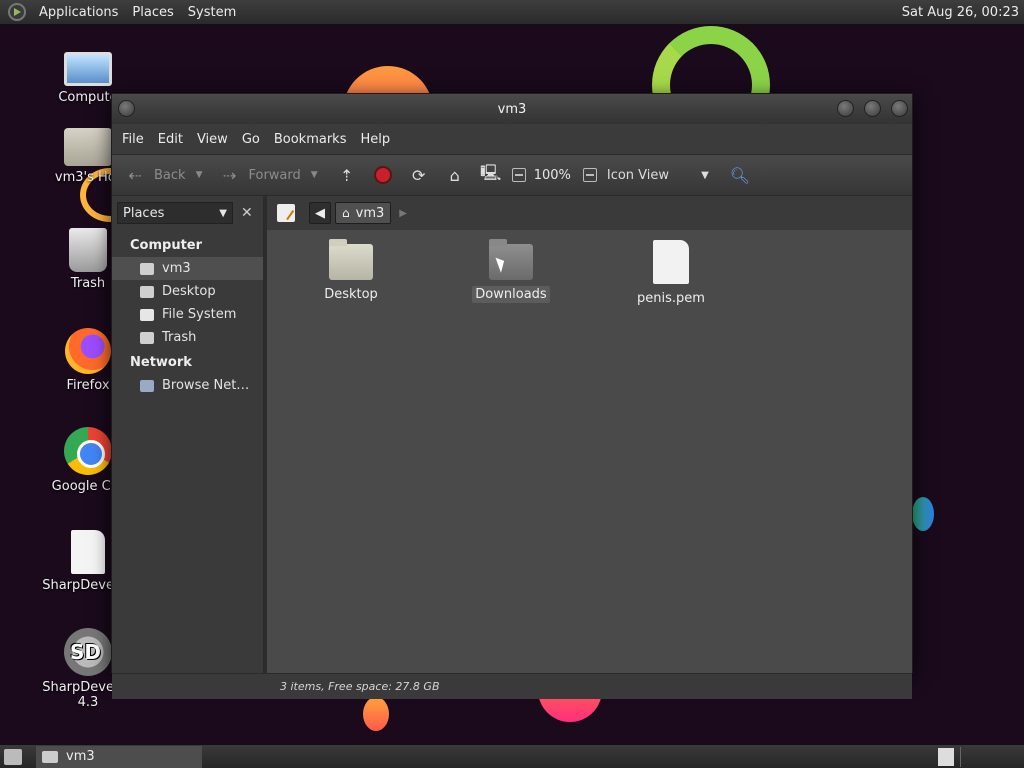  I want to click on sidebar-item-trash: Trash, so click(187, 337).